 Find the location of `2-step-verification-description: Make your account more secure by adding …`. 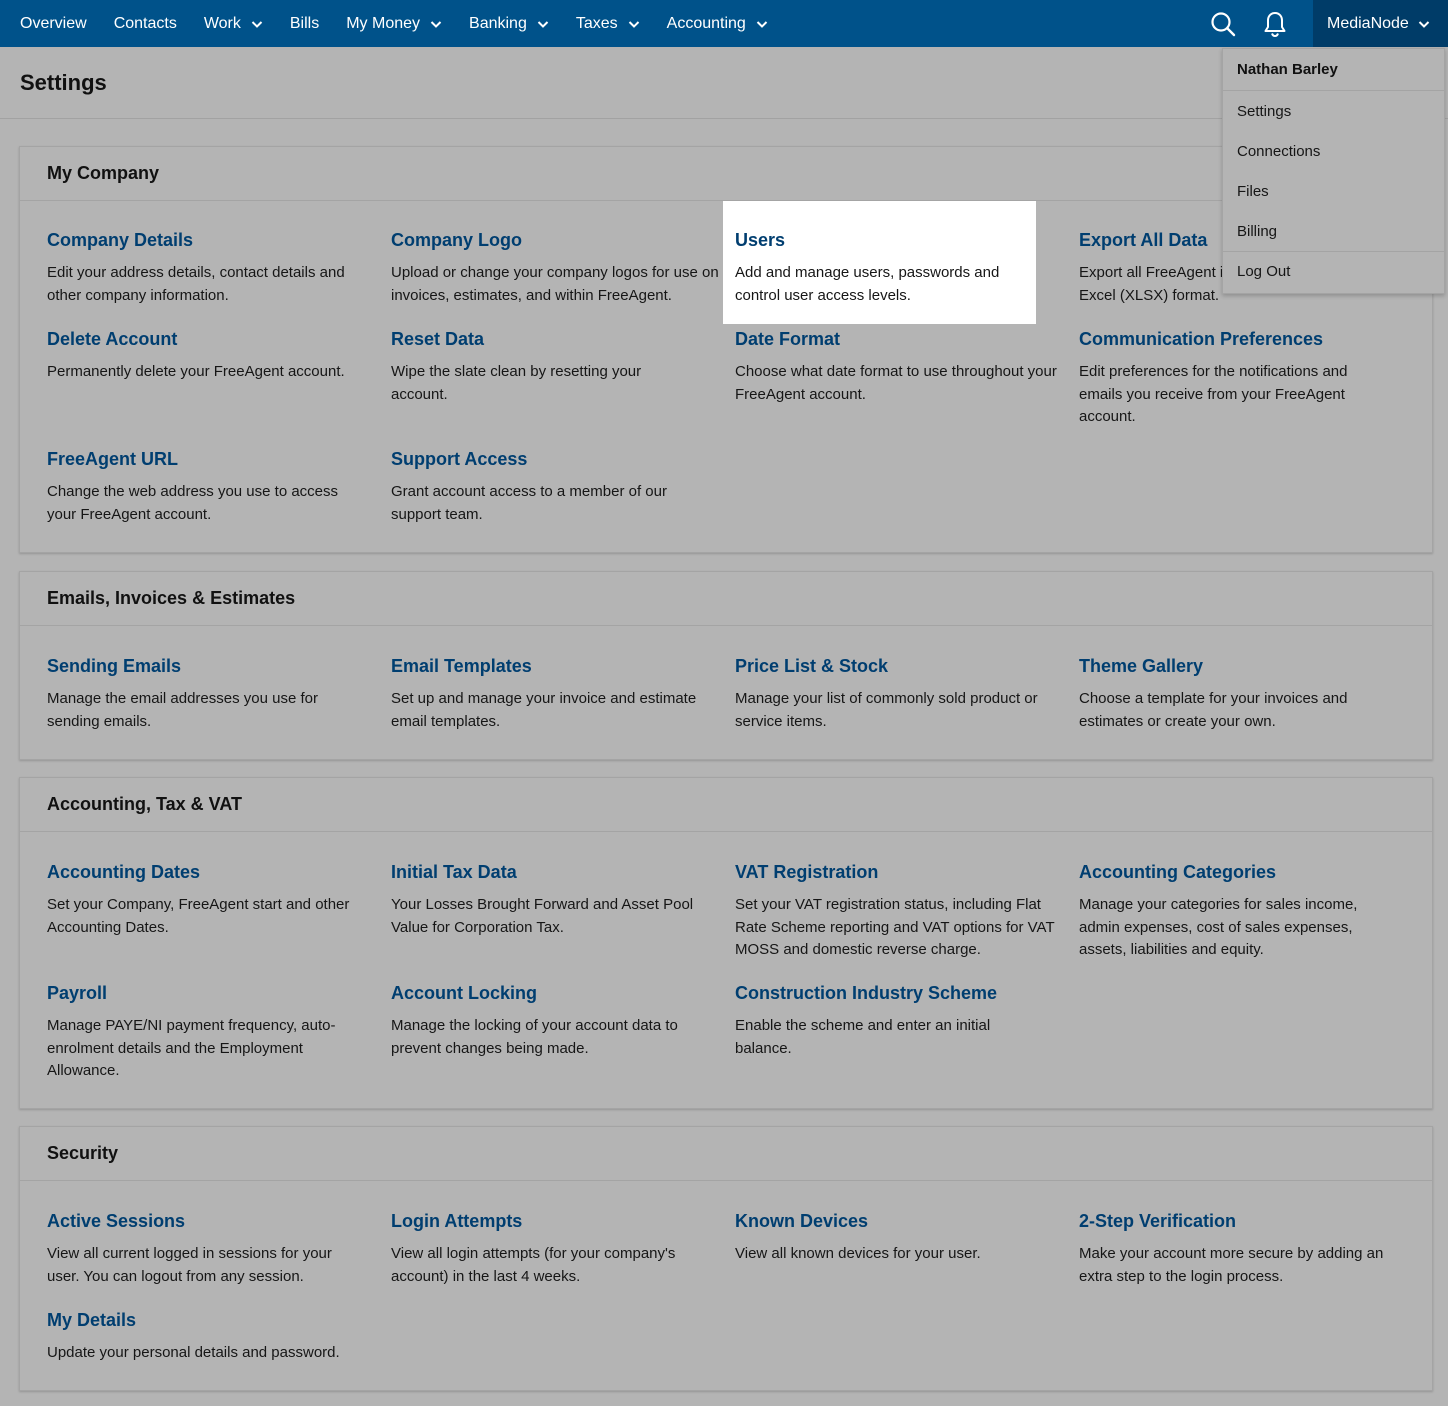

2-step-verification-description: Make your account more secure by adding … is located at coordinates (1244, 1265).